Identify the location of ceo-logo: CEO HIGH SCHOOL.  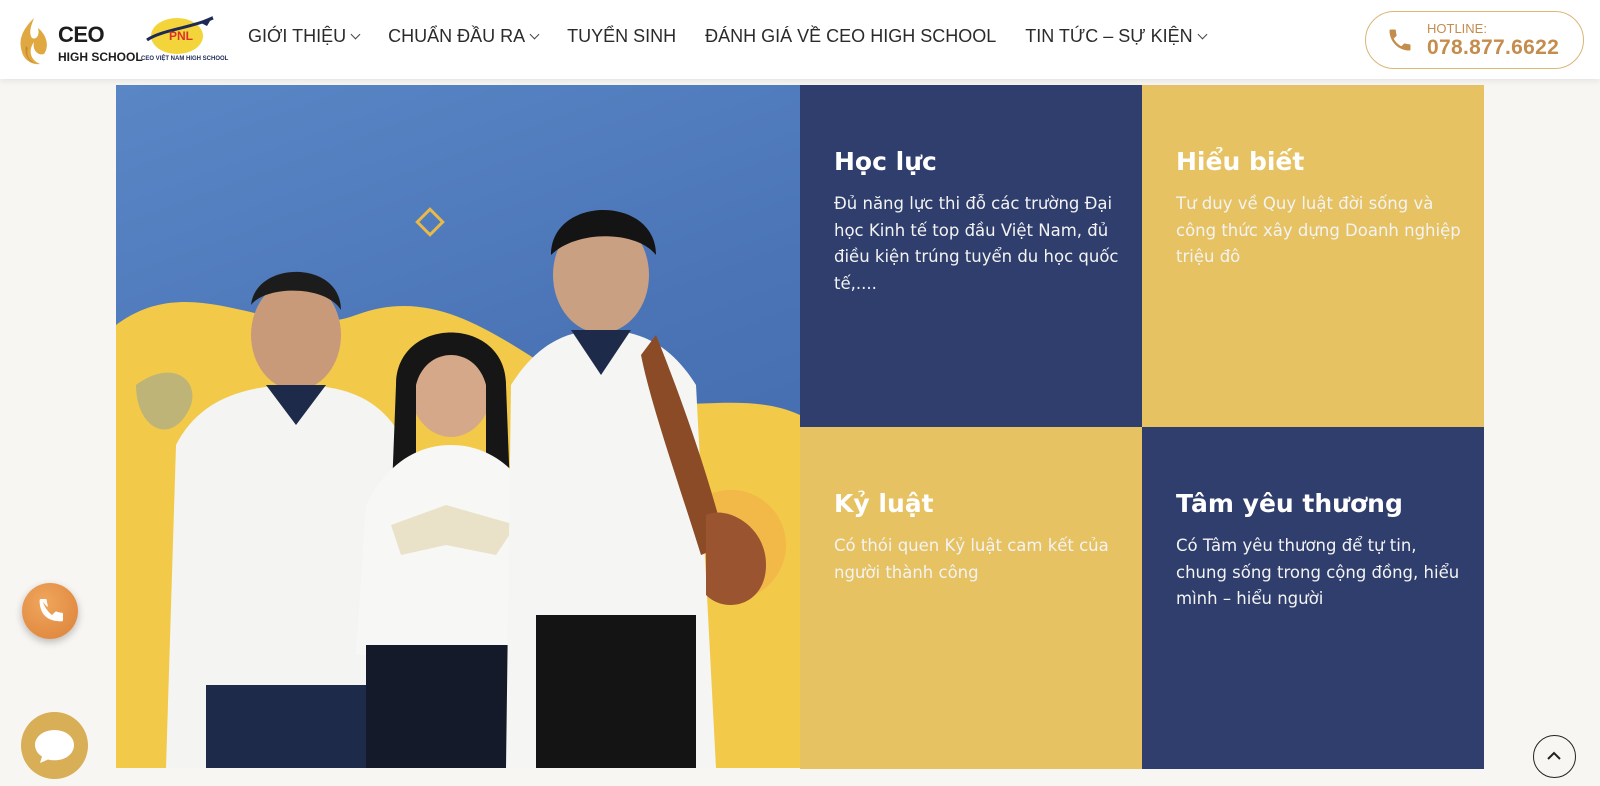
(78, 41).